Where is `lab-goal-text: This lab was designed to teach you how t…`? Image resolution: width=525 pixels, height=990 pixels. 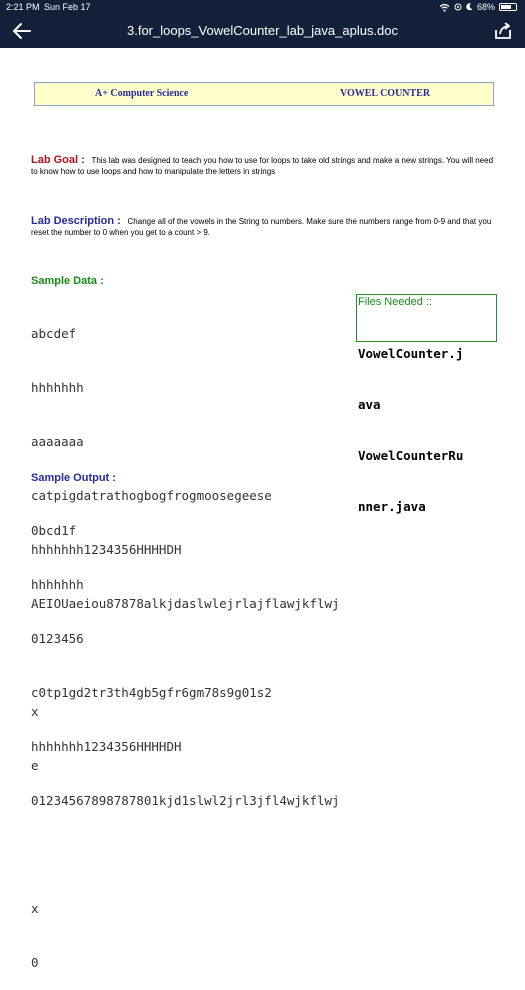 lab-goal-text: This lab was designed to teach you how t… is located at coordinates (262, 166).